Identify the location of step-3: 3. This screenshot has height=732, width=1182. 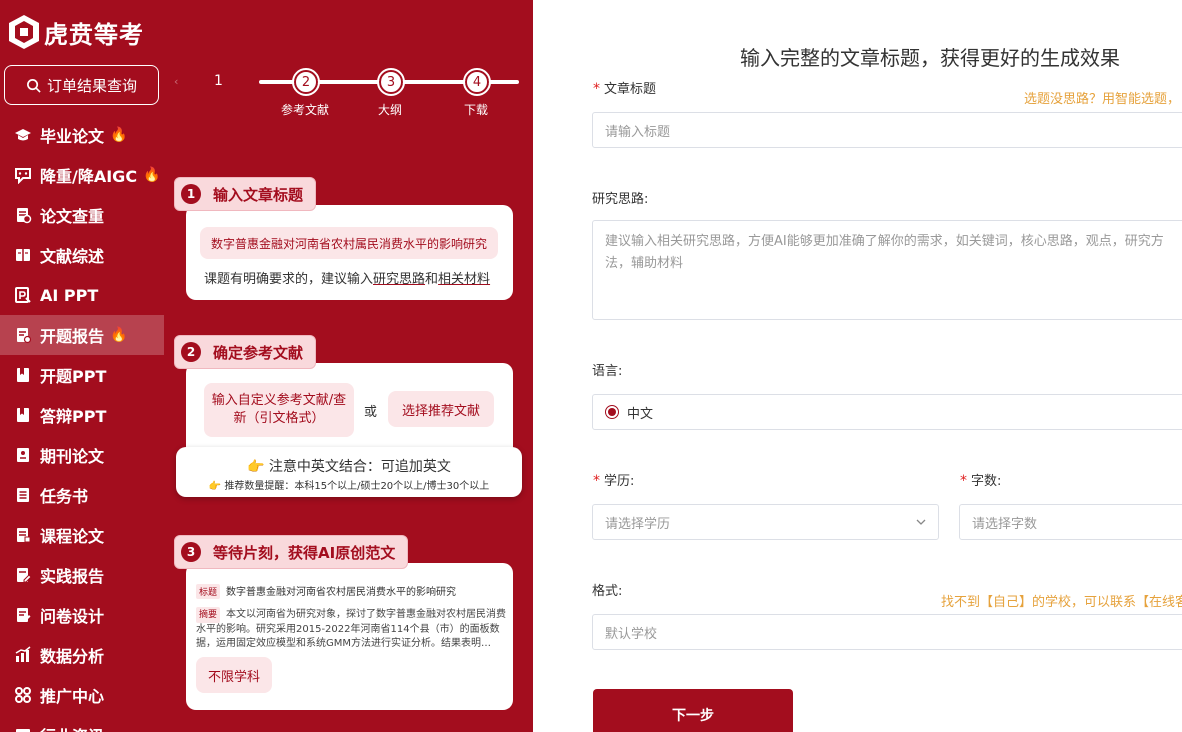
(391, 82).